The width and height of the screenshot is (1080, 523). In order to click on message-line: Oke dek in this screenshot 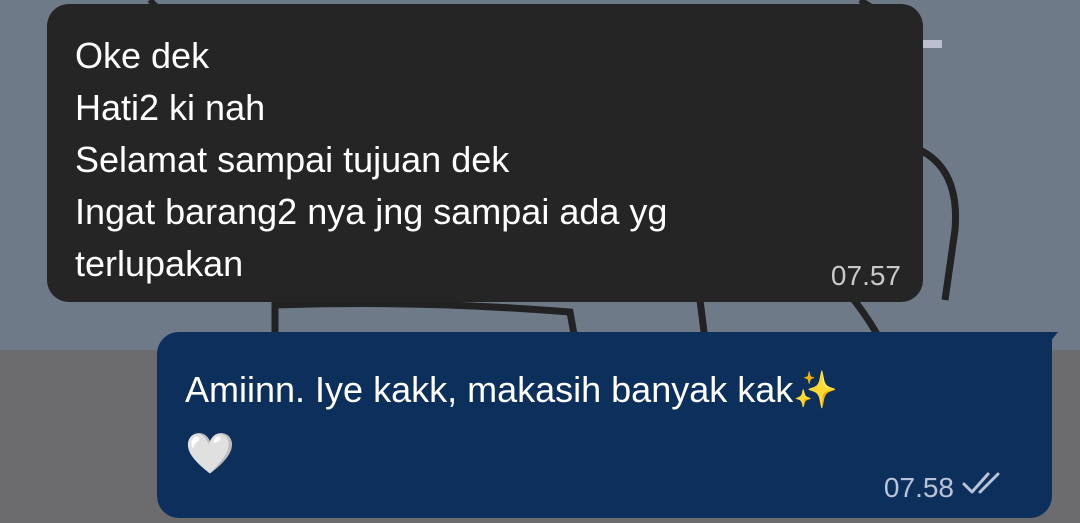, I will do `click(142, 55)`.